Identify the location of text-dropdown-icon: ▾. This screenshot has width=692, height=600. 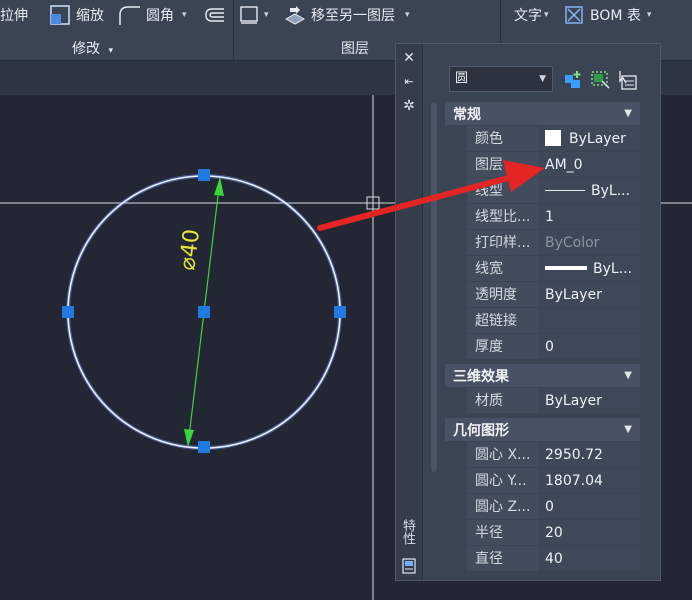
(546, 15).